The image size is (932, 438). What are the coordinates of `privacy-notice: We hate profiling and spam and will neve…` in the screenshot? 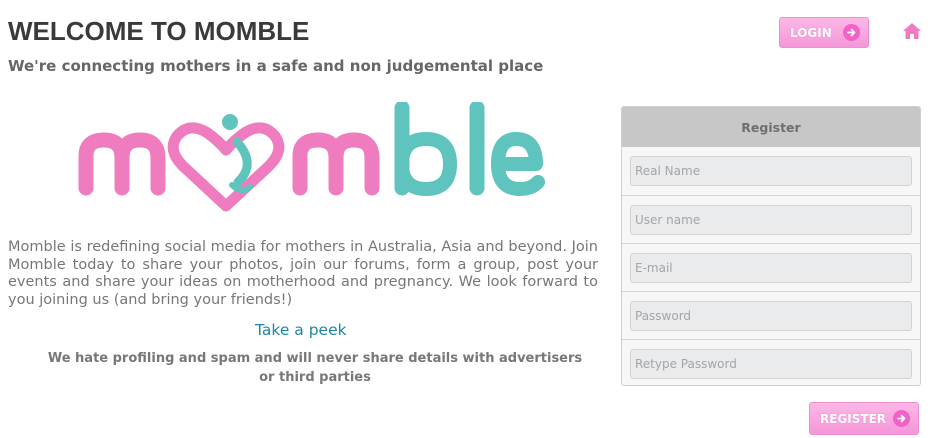 It's located at (315, 368).